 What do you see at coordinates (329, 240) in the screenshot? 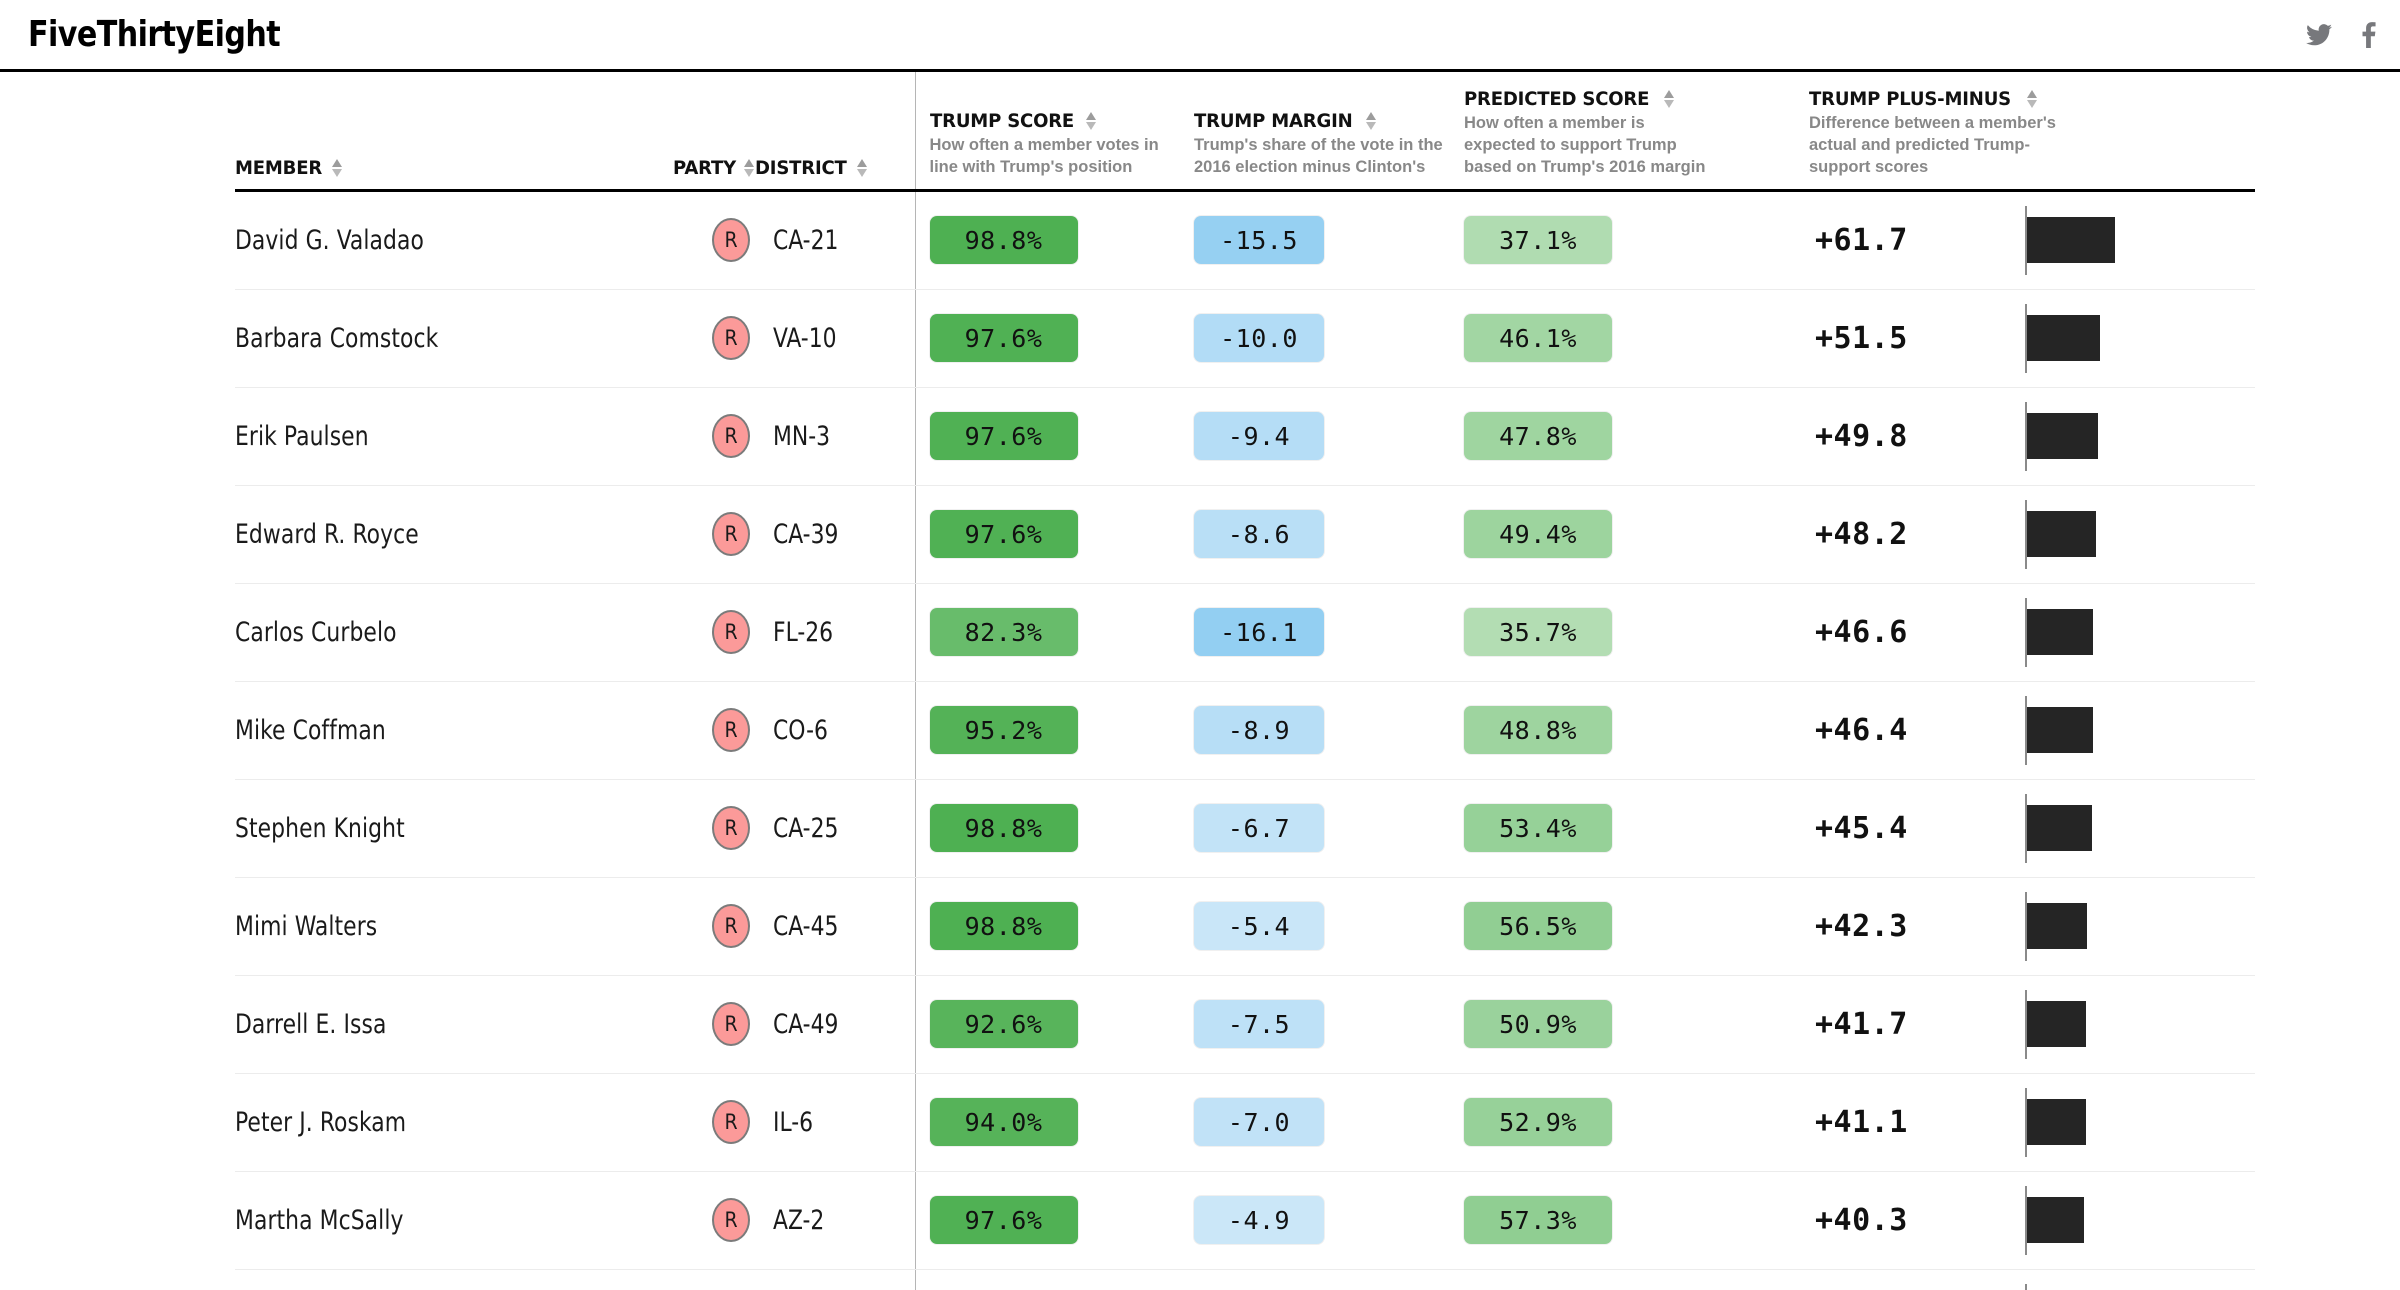
I see `member-name: David G. Valadao` at bounding box center [329, 240].